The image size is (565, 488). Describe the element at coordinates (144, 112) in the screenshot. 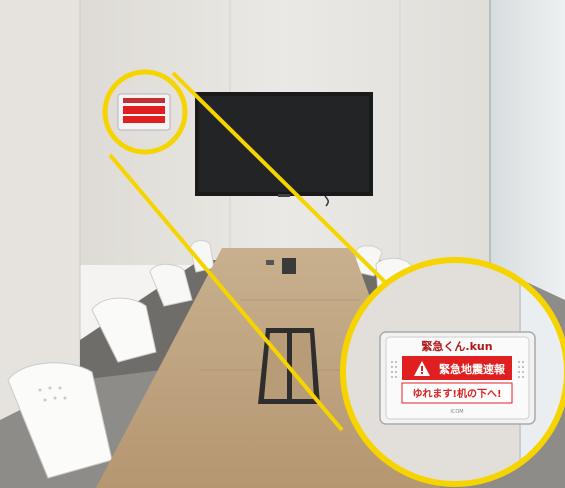

I see `wall-device-small` at that location.